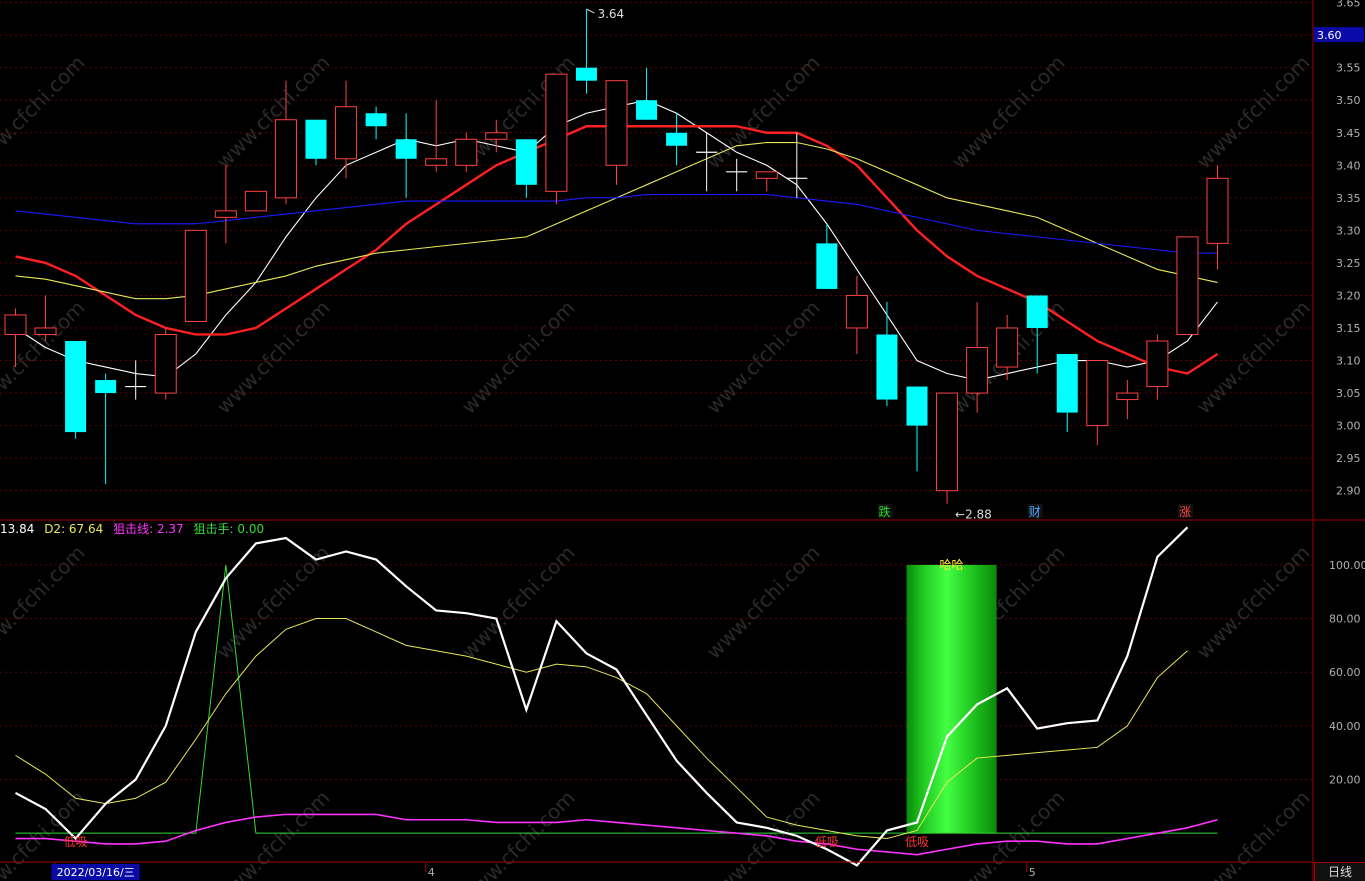 Image resolution: width=1365 pixels, height=881 pixels. What do you see at coordinates (1348, 198) in the screenshot?
I see `price-tick-label: 3.35` at bounding box center [1348, 198].